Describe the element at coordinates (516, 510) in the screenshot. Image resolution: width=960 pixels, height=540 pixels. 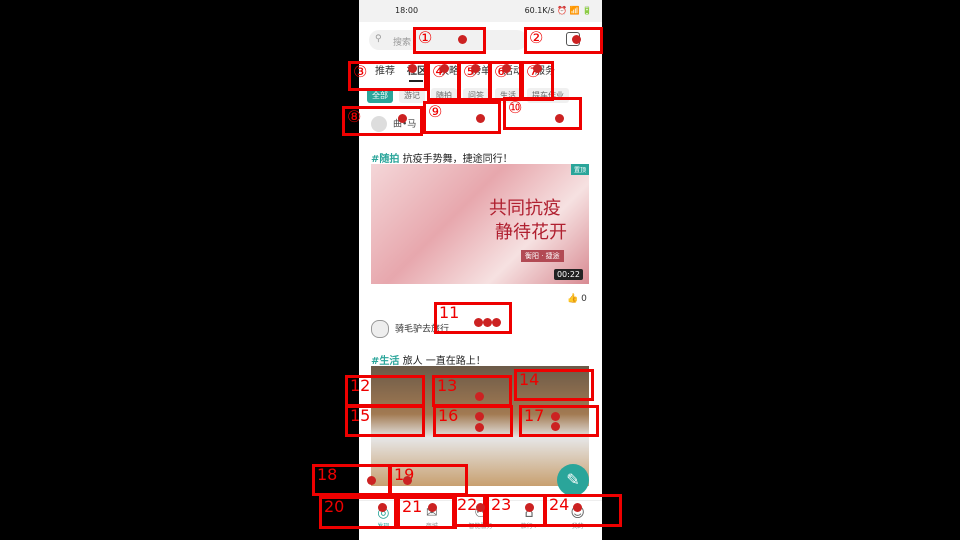
I see `annotation-box-23: 23` at that location.